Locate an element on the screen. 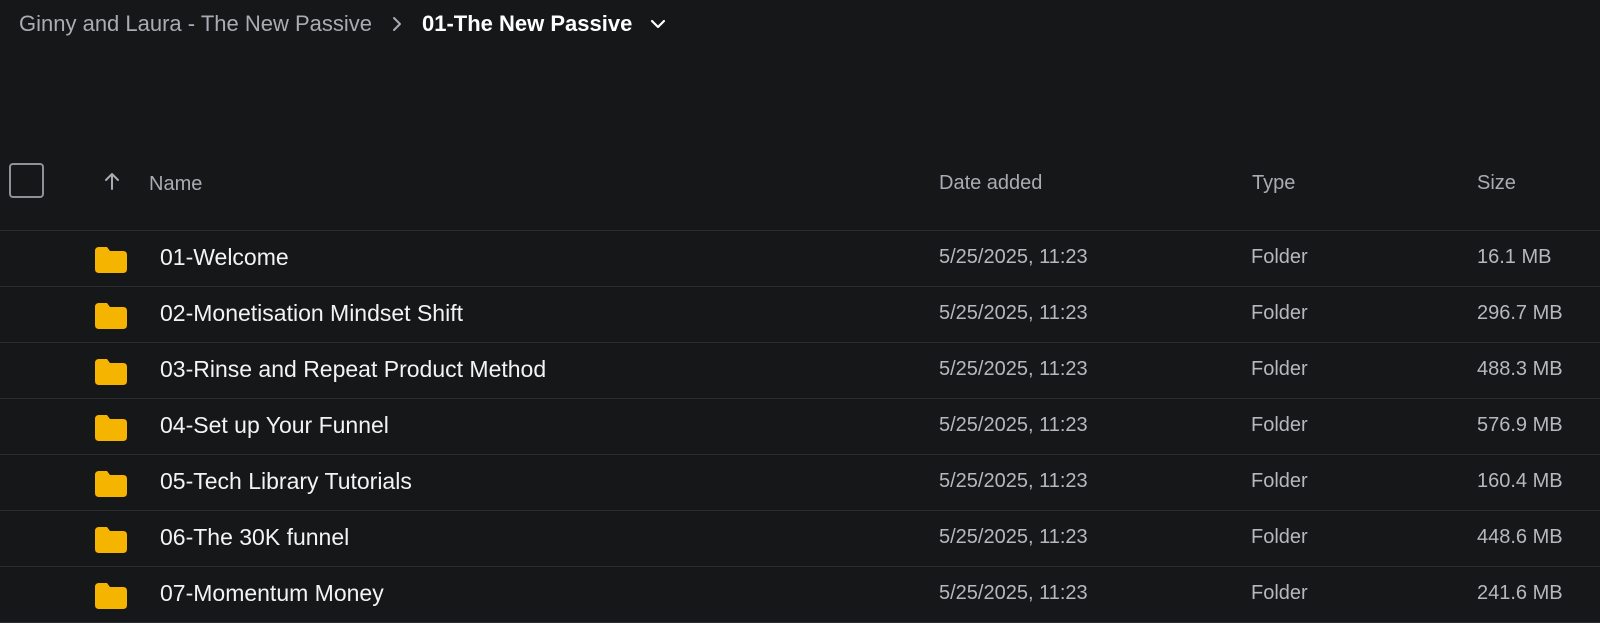 The image size is (1600, 623). row-size: 160.4 MB is located at coordinates (1520, 481).